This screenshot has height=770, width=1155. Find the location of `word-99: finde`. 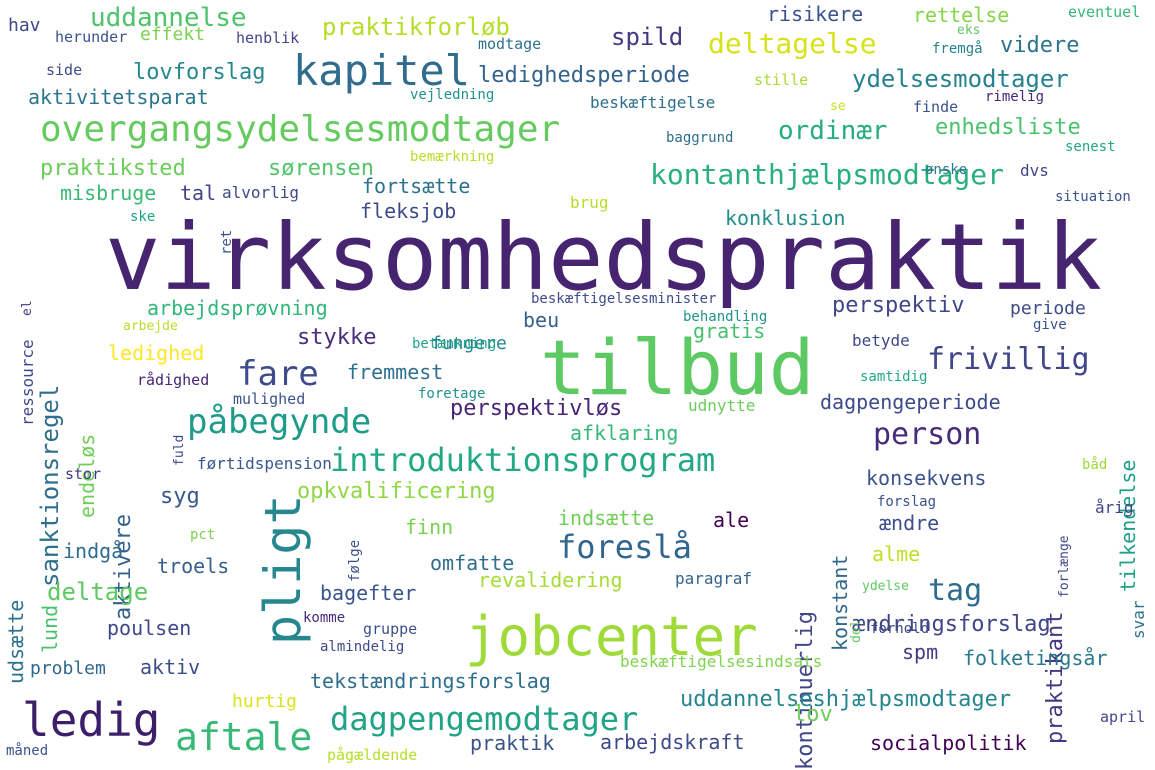

word-99: finde is located at coordinates (936, 107).